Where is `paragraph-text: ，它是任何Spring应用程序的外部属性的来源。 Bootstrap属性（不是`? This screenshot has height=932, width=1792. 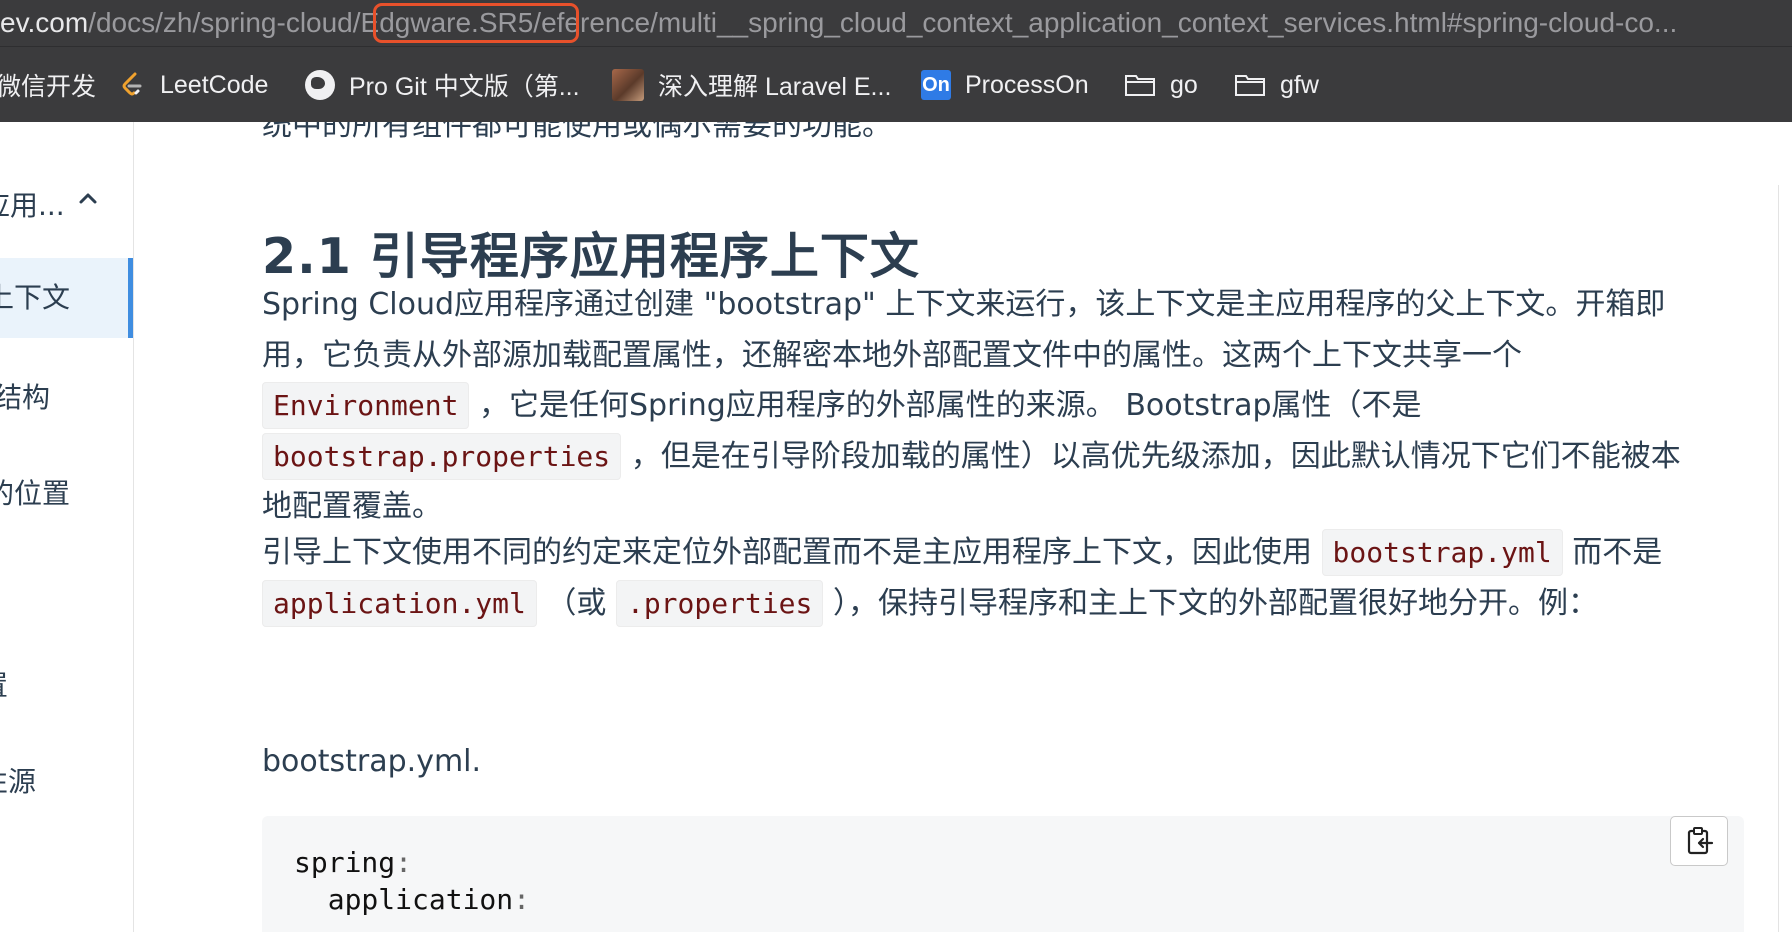
paragraph-text: ，它是任何Spring应用程序的外部属性的来源。 Bootstrap属性（不是 is located at coordinates (950, 405).